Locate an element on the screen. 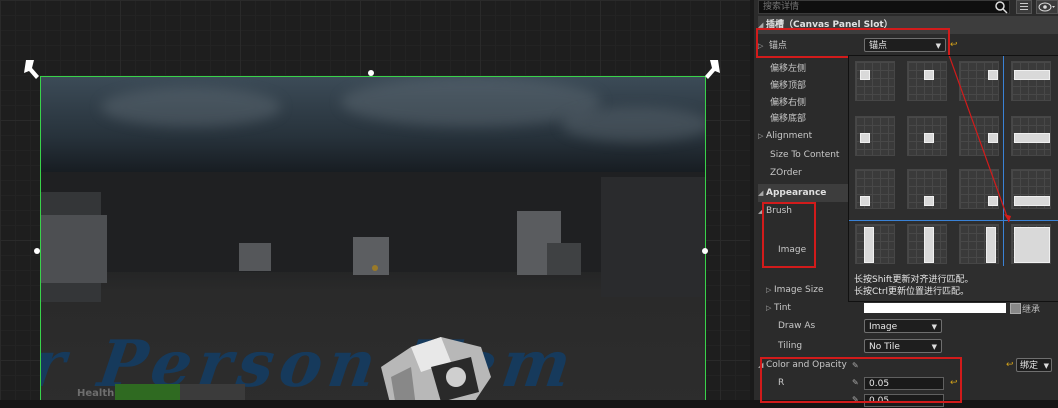  search-icon is located at coordinates (1001, 7).